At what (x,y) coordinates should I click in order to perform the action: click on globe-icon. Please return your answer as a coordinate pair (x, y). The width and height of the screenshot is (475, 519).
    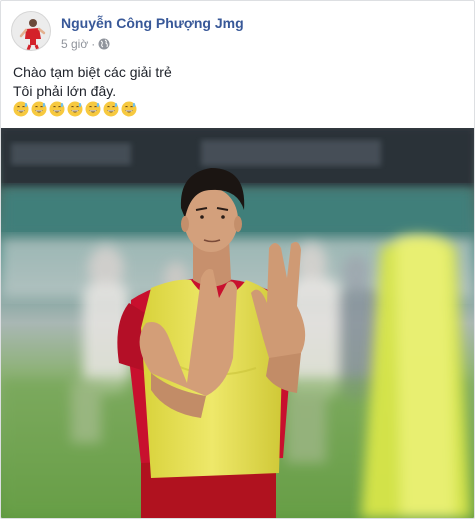
    Looking at the image, I should click on (104, 44).